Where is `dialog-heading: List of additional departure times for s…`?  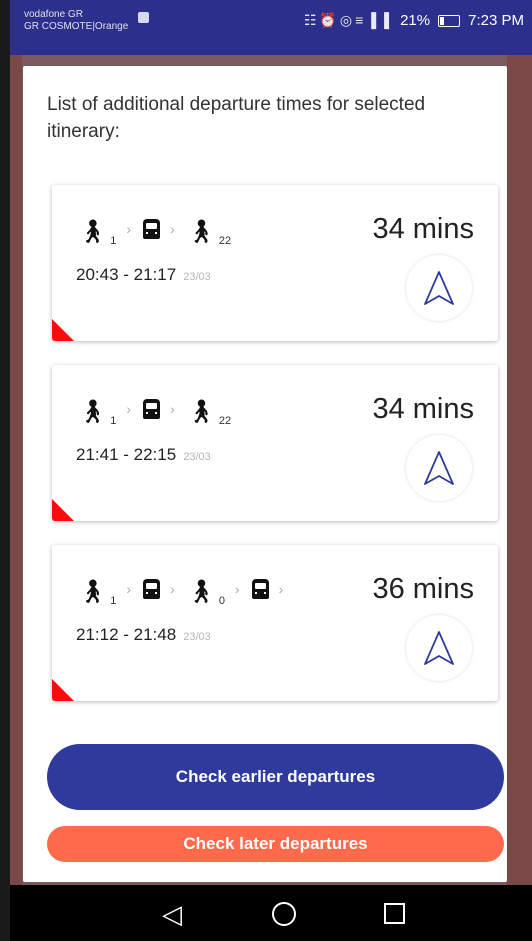 dialog-heading: List of additional departure times for s… is located at coordinates (236, 118).